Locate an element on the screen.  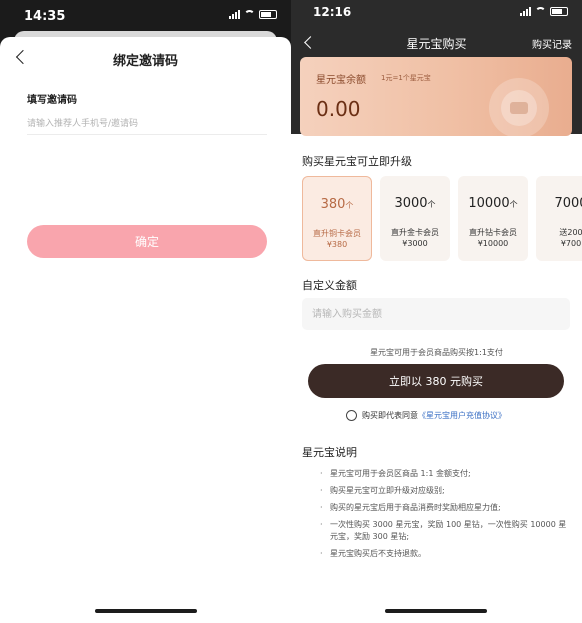
nav-bar: 绑定邀请码 is located at coordinates (145, 58).